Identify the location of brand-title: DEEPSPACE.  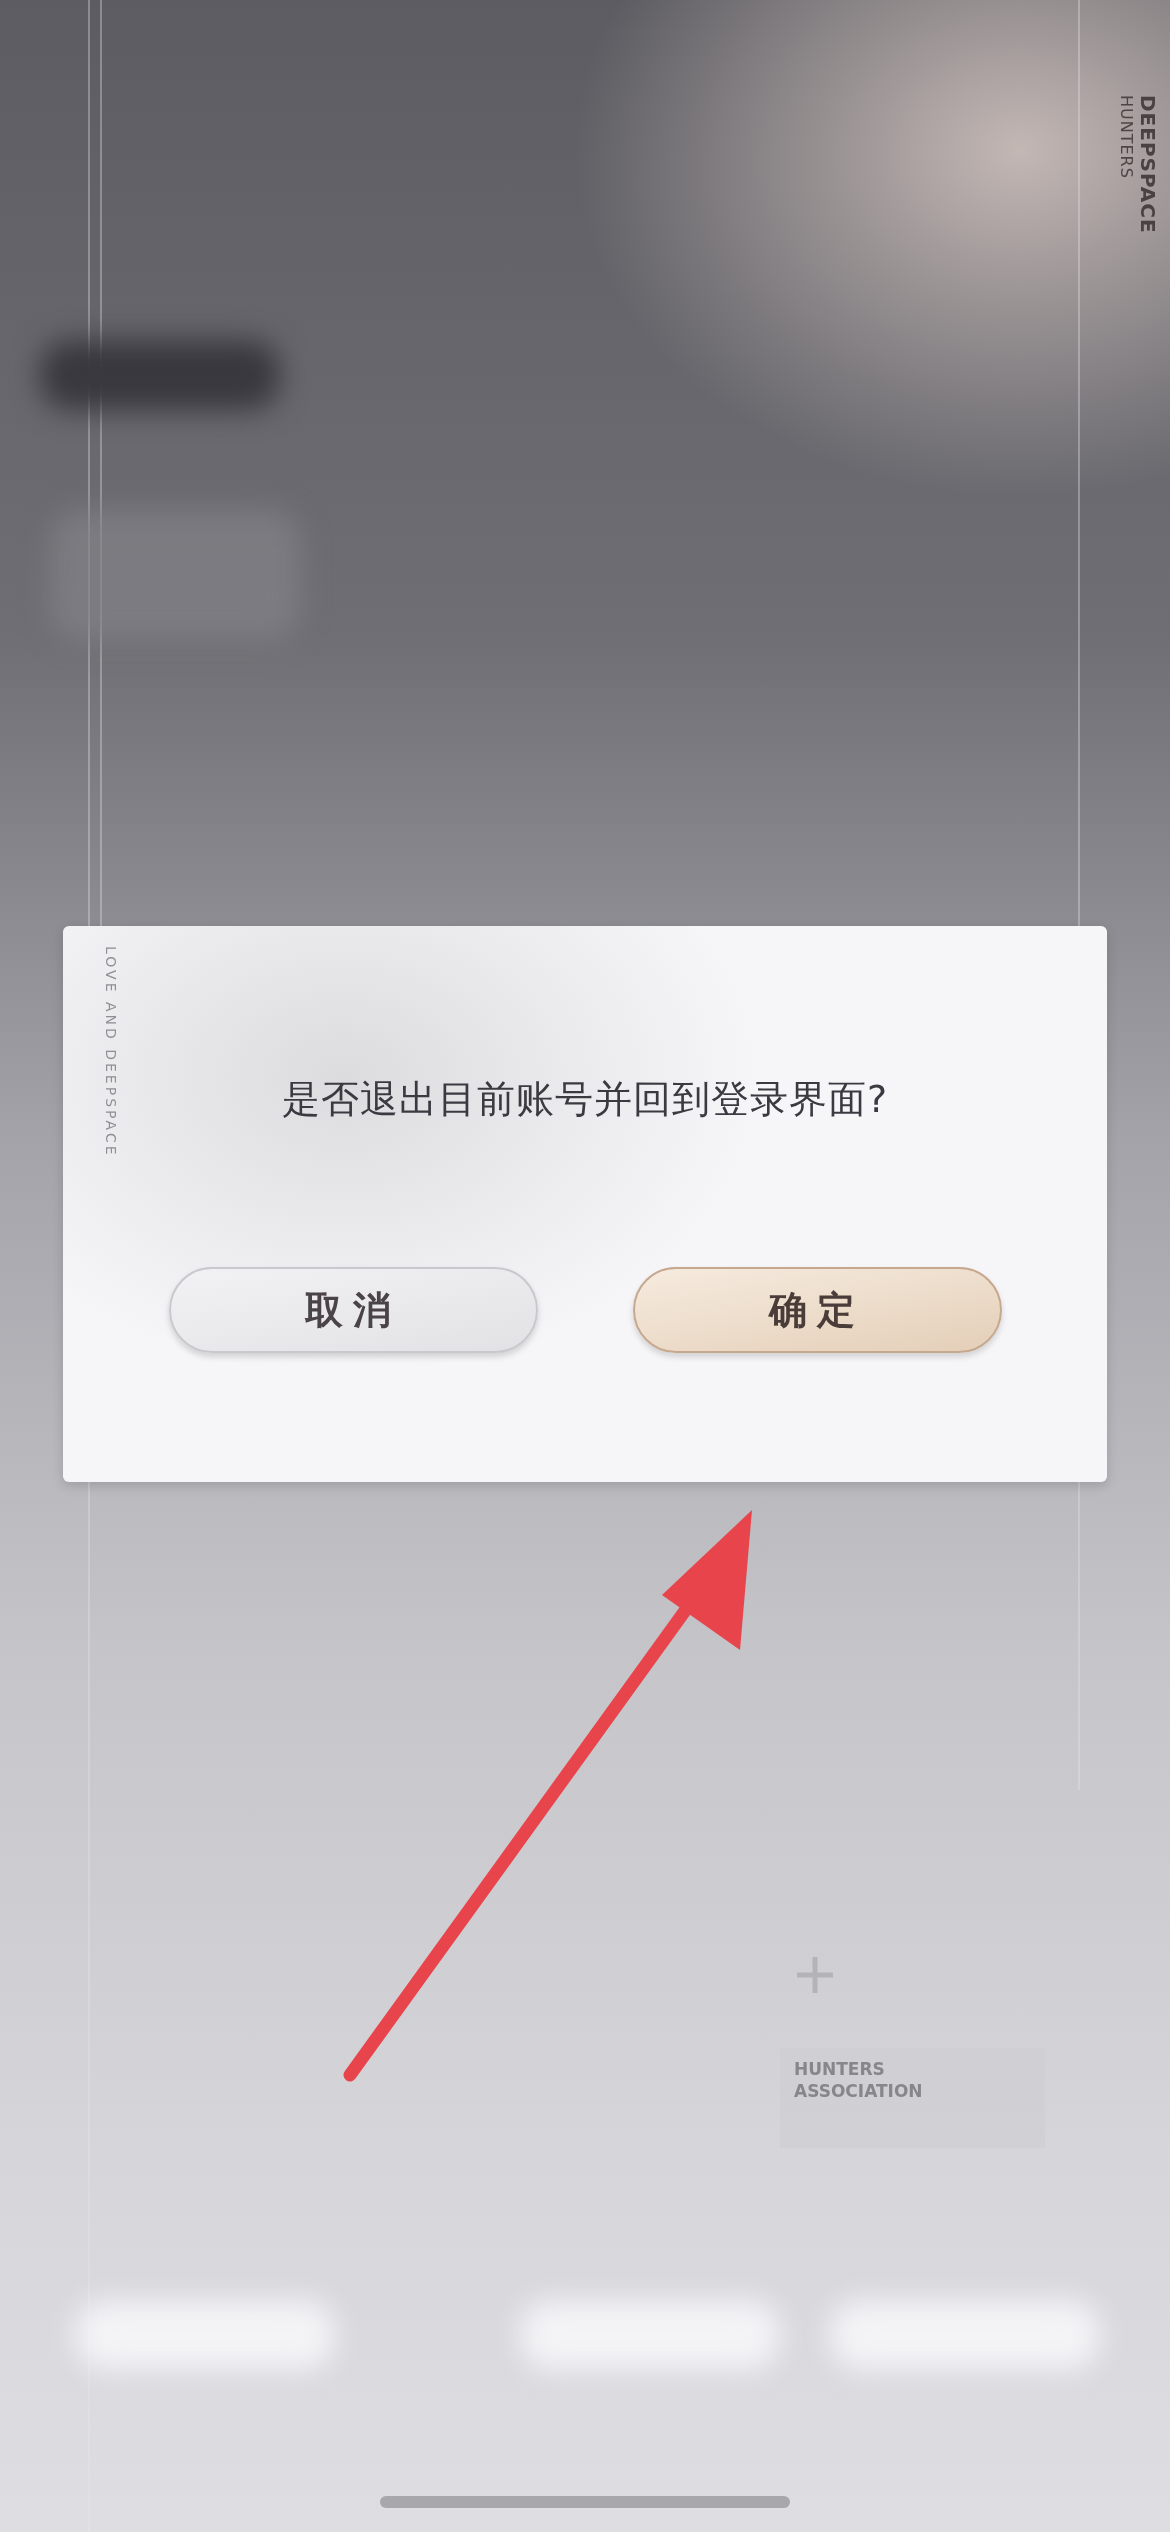
(1148, 164).